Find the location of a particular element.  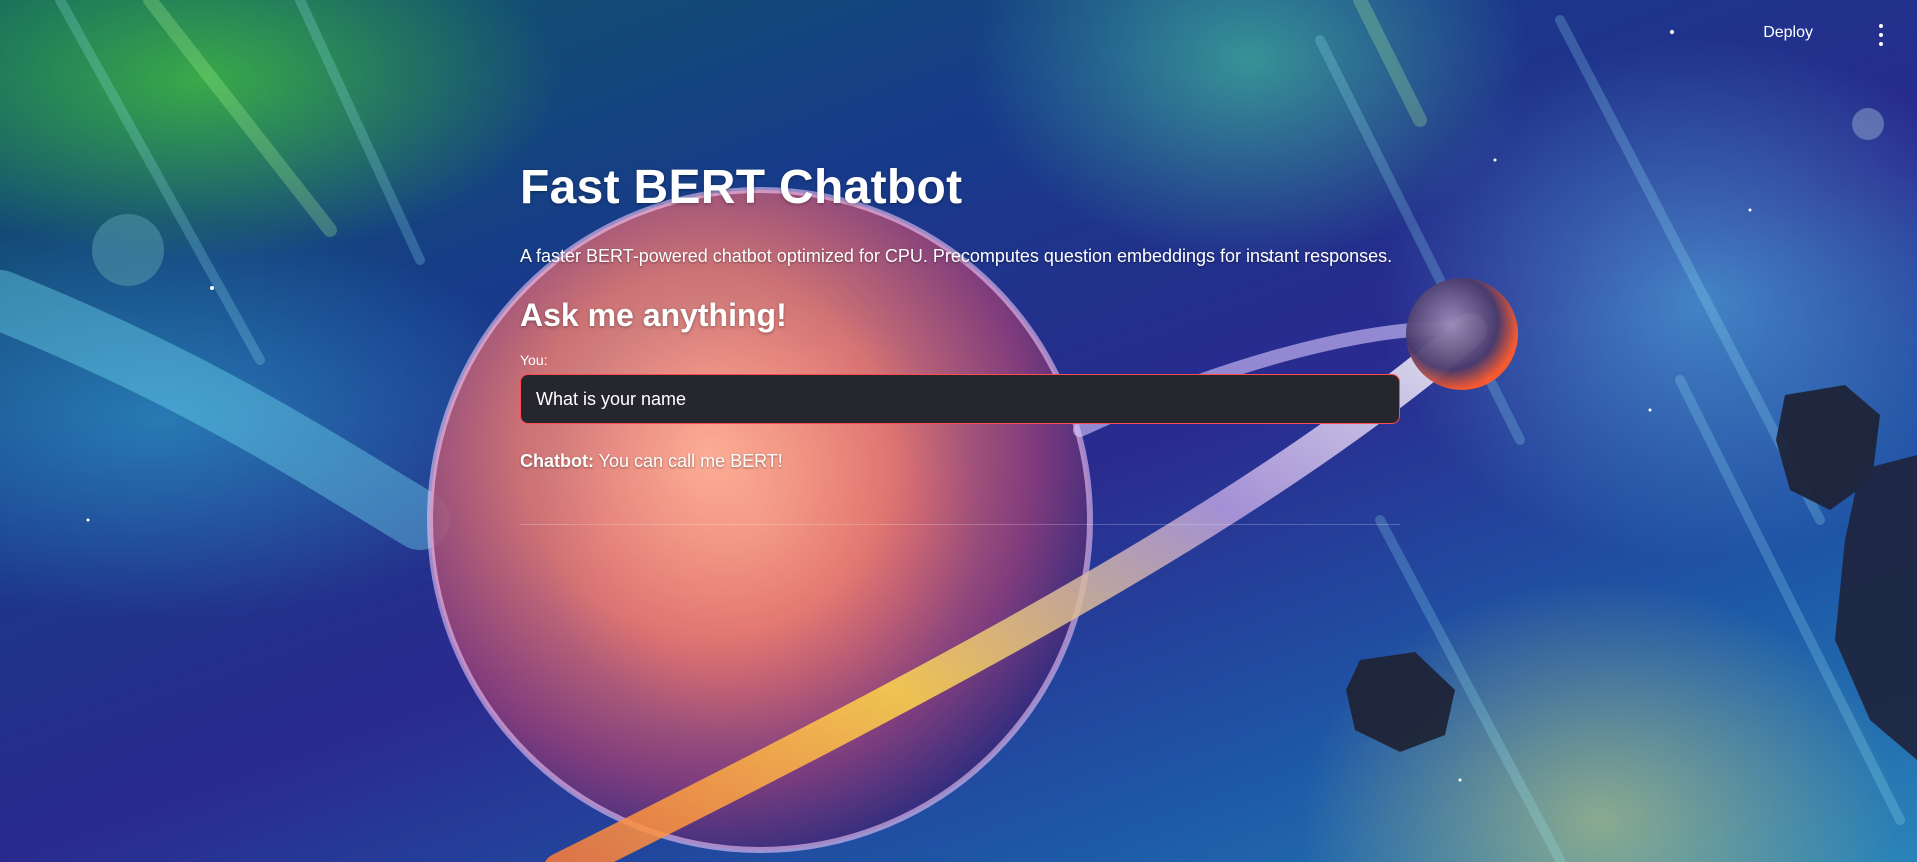

main-menu-button is located at coordinates (1881, 35).